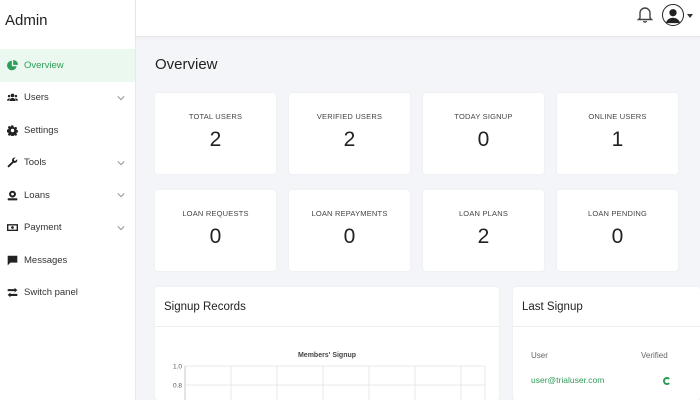  I want to click on verified-status-icon, so click(667, 381).